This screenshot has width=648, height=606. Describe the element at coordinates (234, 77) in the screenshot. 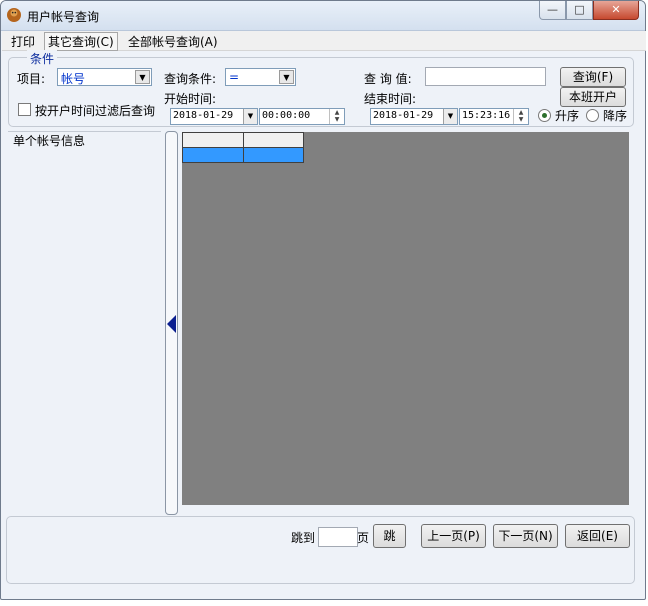

I see `criteria-select-value: =` at that location.